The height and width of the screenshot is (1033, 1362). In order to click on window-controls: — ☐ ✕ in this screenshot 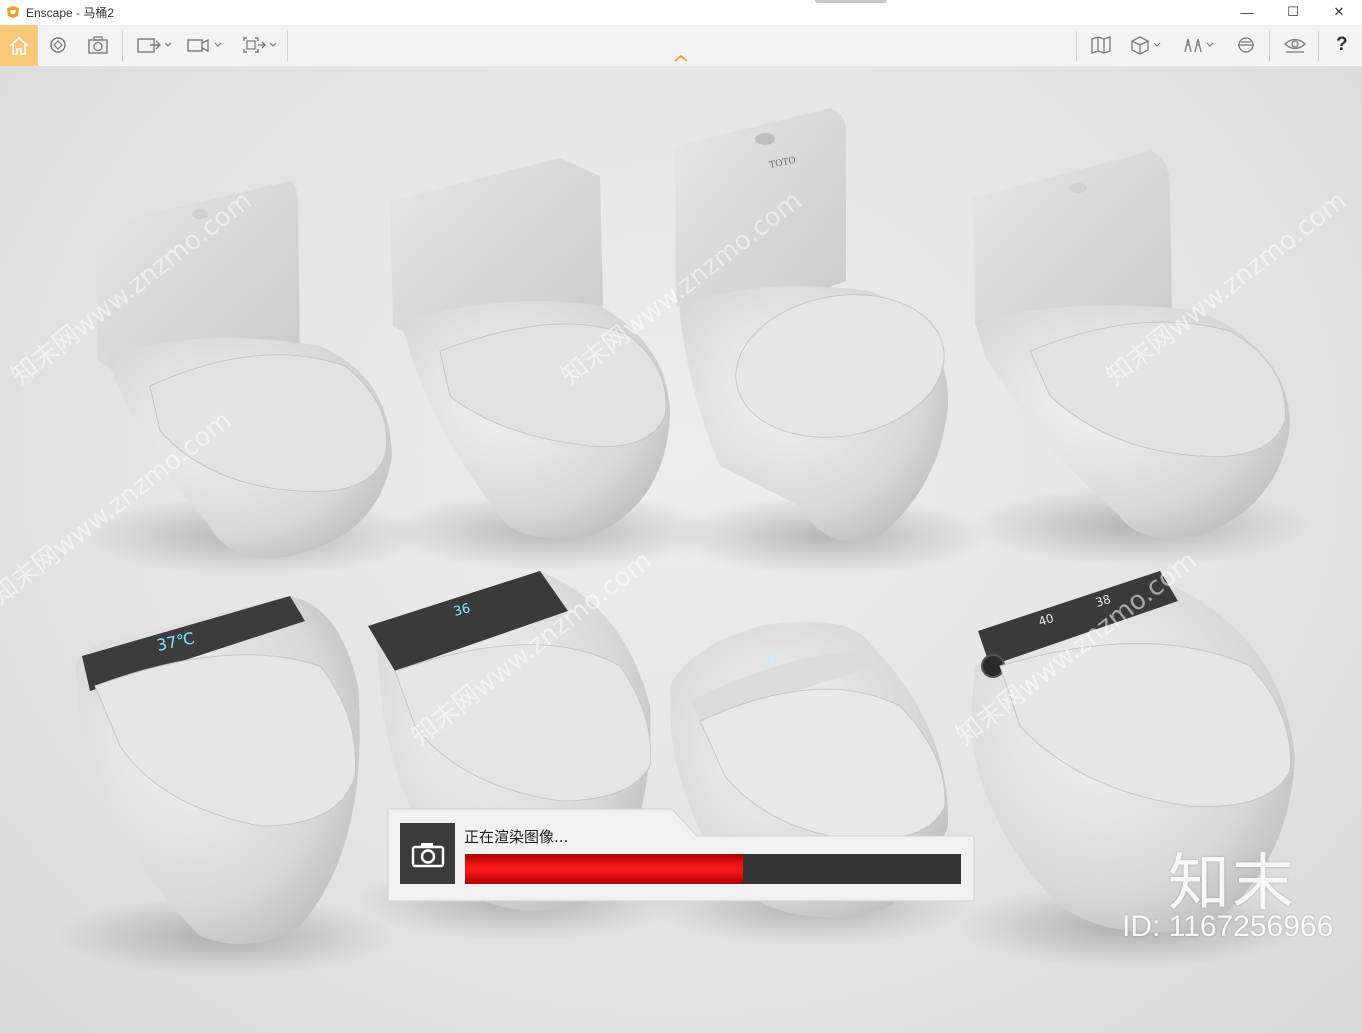, I will do `click(1293, 12)`.